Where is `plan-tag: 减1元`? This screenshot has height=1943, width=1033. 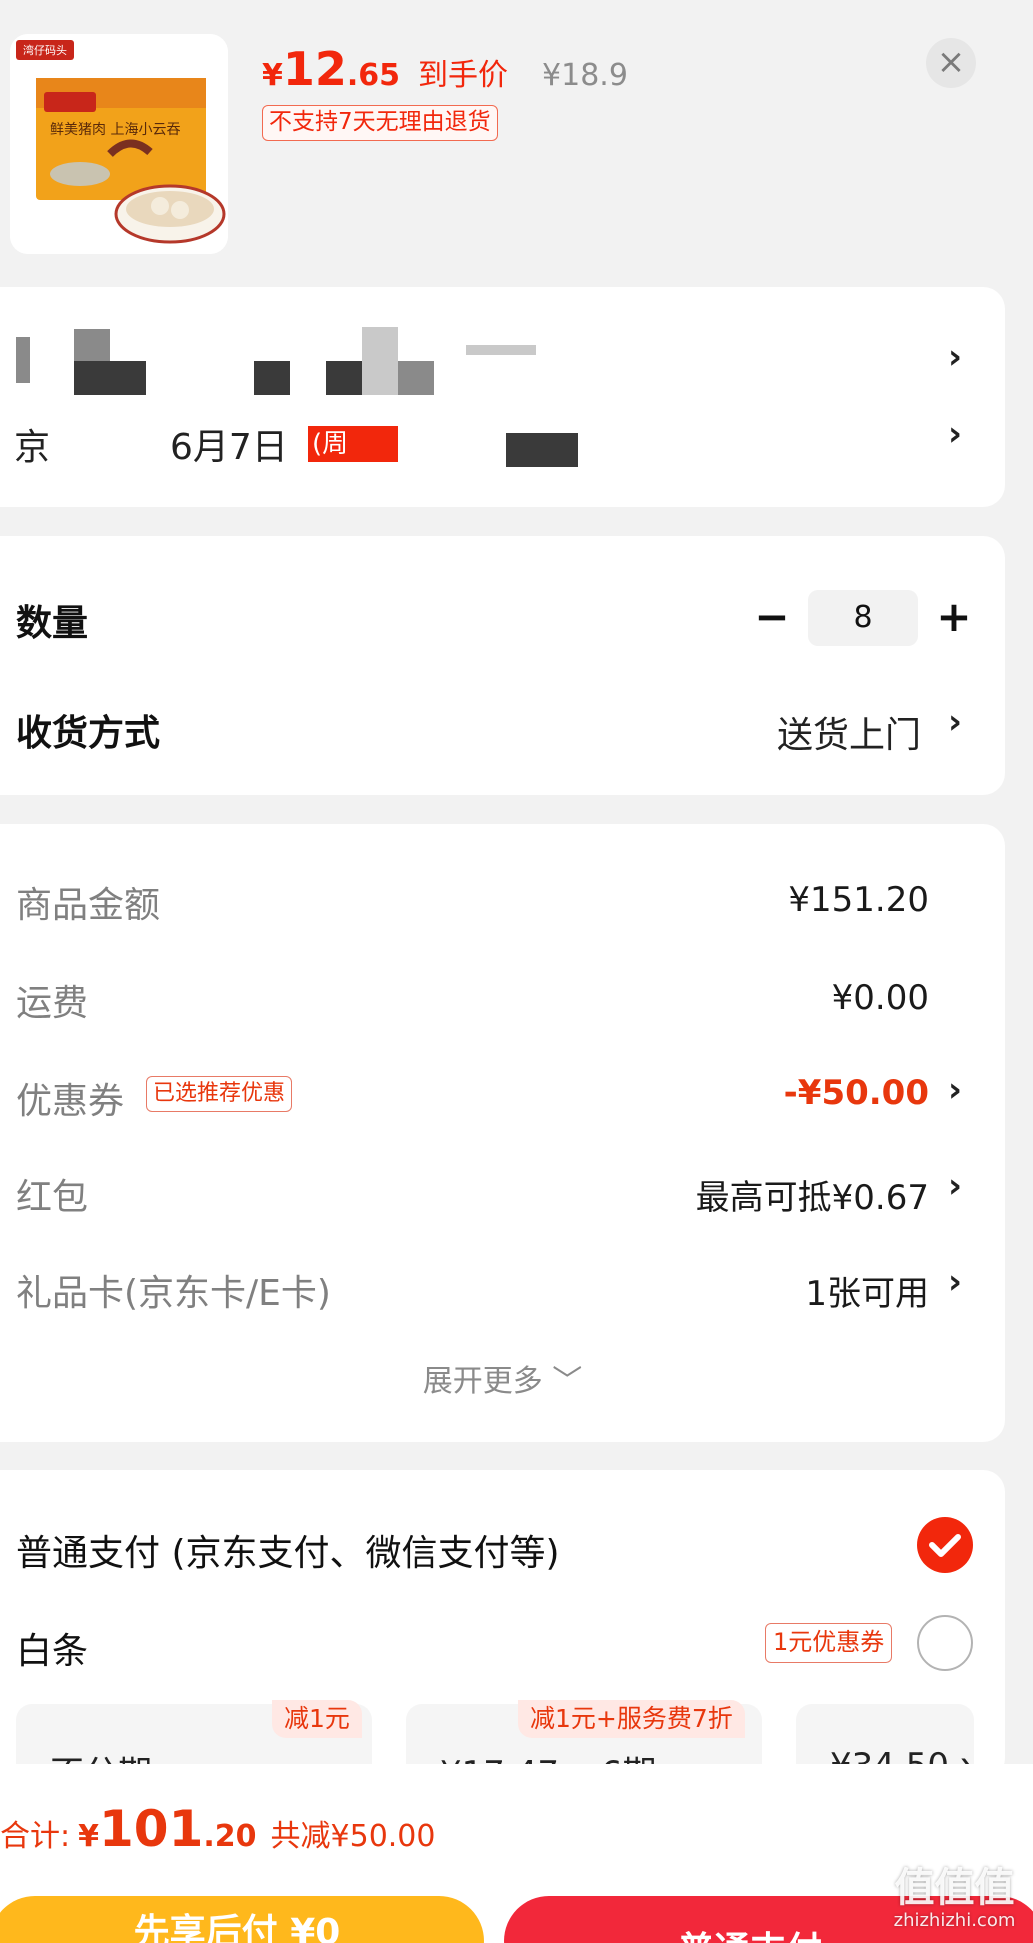 plan-tag: 减1元 is located at coordinates (317, 1719).